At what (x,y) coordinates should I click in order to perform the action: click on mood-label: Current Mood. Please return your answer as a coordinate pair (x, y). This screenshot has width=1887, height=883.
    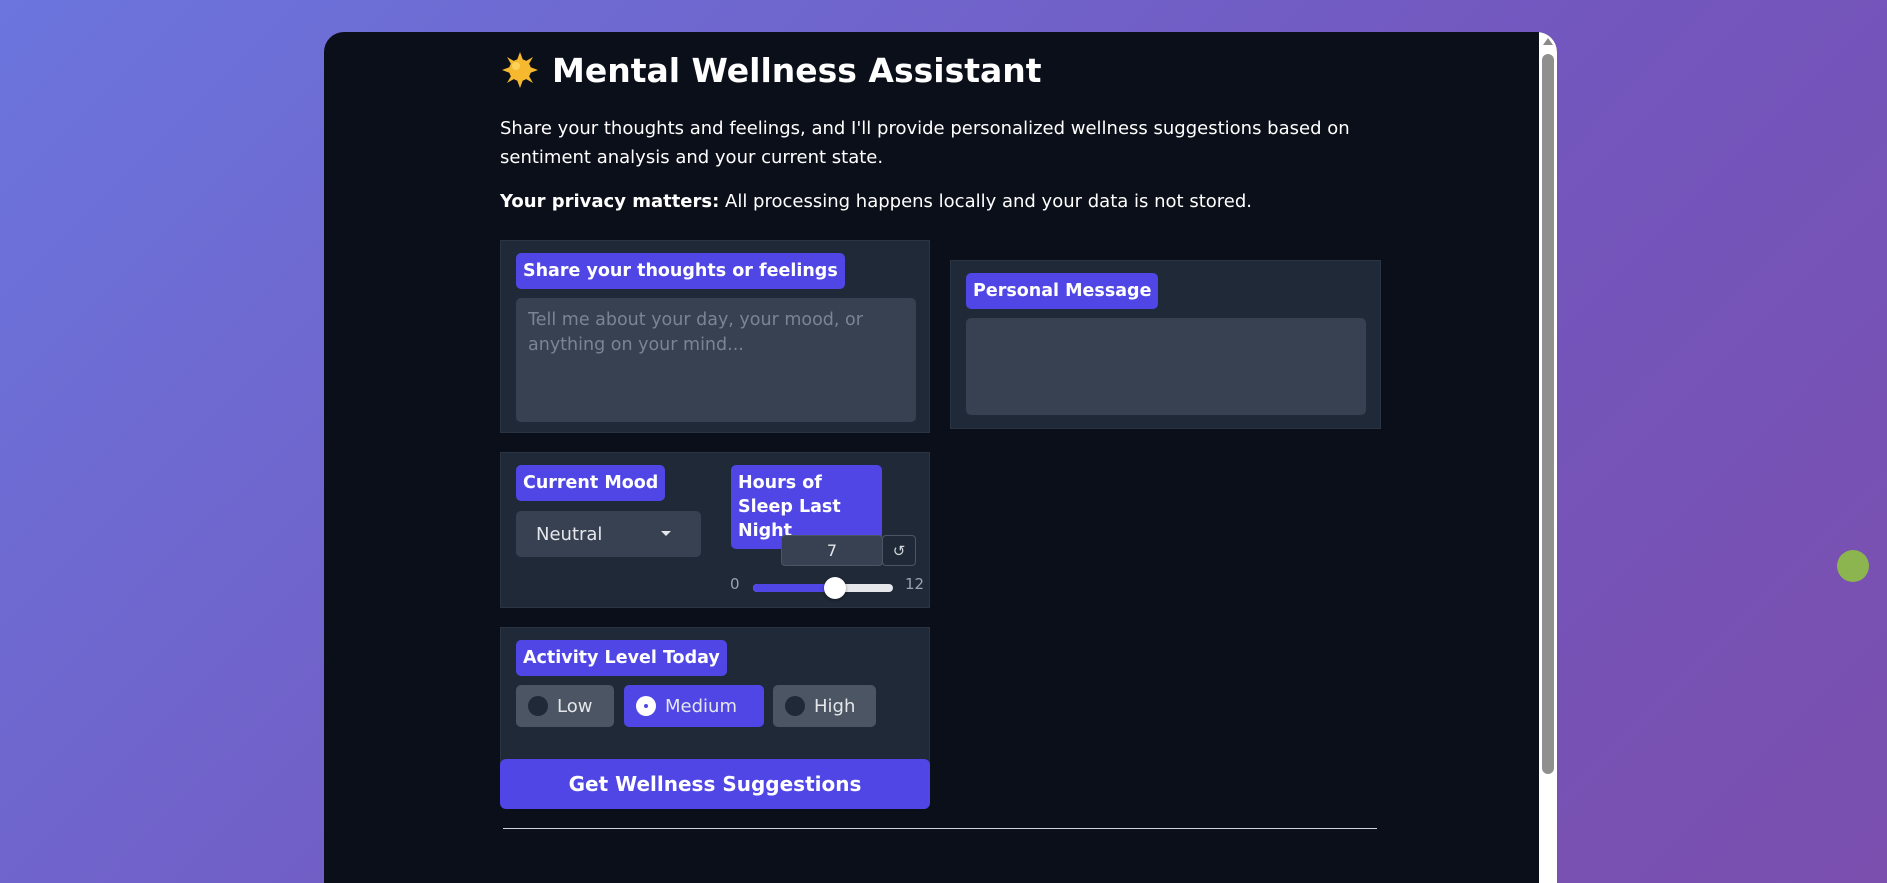
    Looking at the image, I should click on (591, 483).